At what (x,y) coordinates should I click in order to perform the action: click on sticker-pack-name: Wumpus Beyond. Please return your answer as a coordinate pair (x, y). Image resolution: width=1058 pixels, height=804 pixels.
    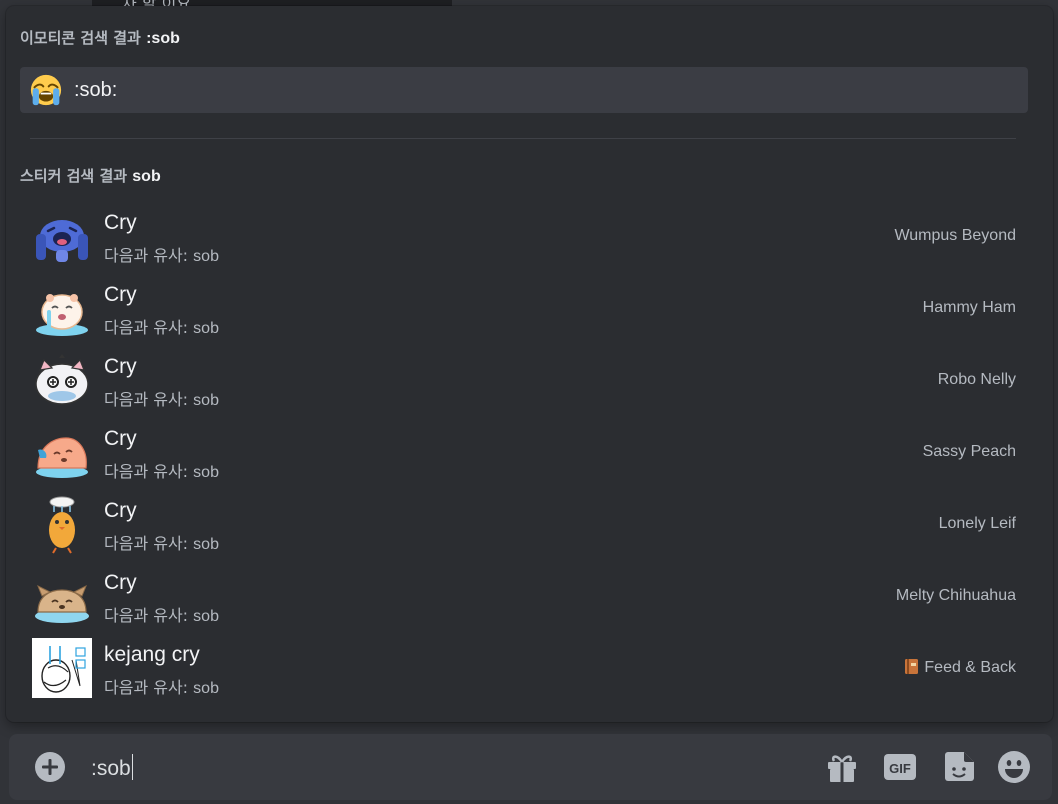
    Looking at the image, I should click on (955, 235).